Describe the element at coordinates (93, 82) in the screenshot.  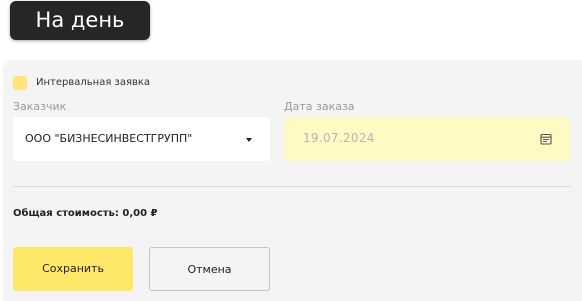
I see `interval-order-label: Интервальная заявка` at that location.